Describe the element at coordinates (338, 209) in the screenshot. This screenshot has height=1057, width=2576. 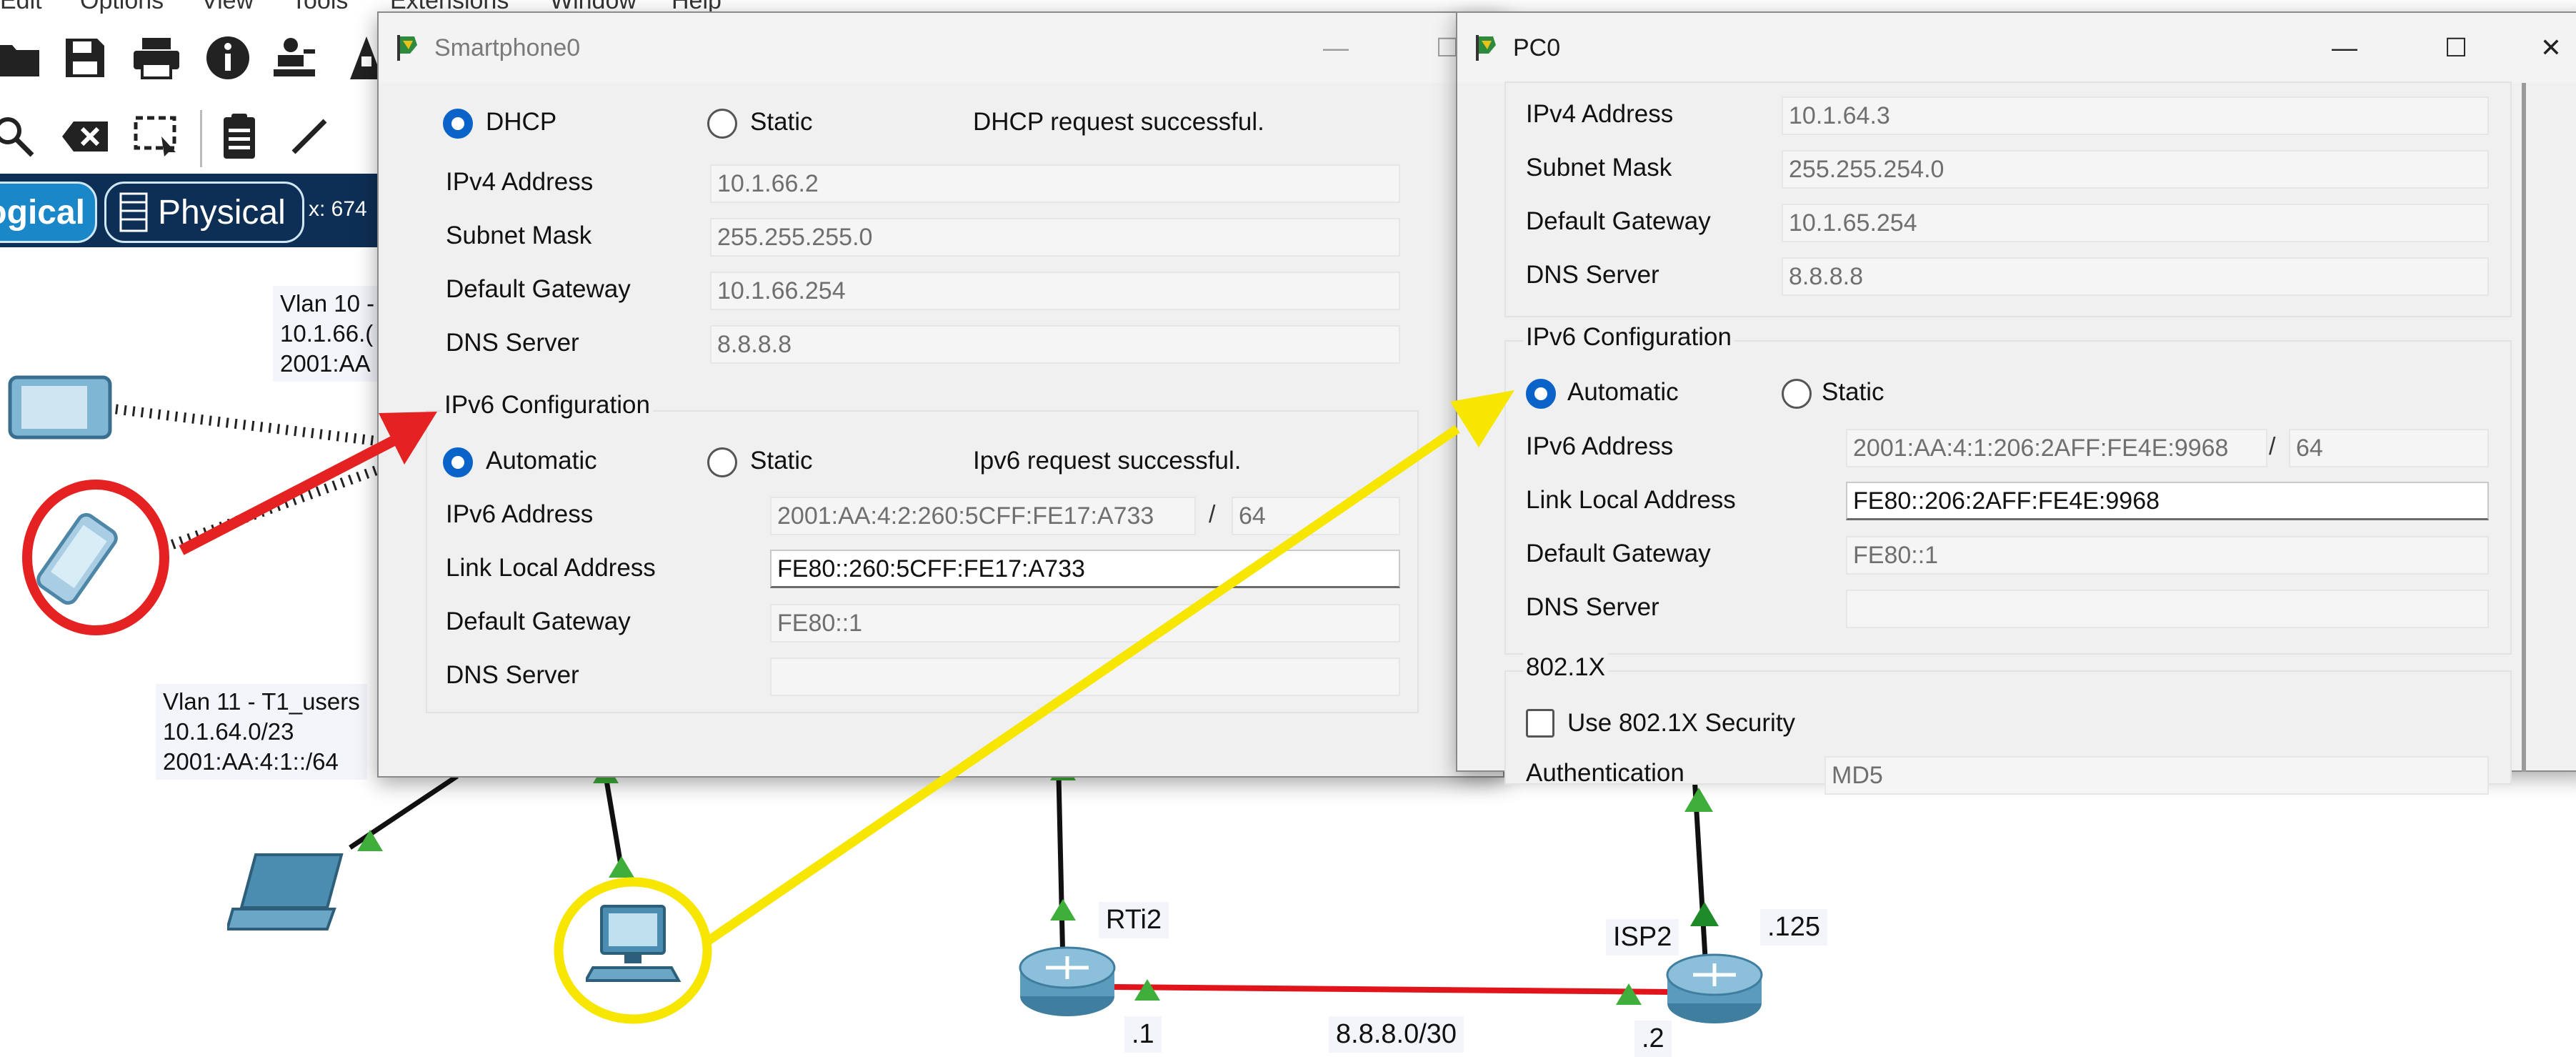
I see `coordinate-readout: x: 674` at that location.